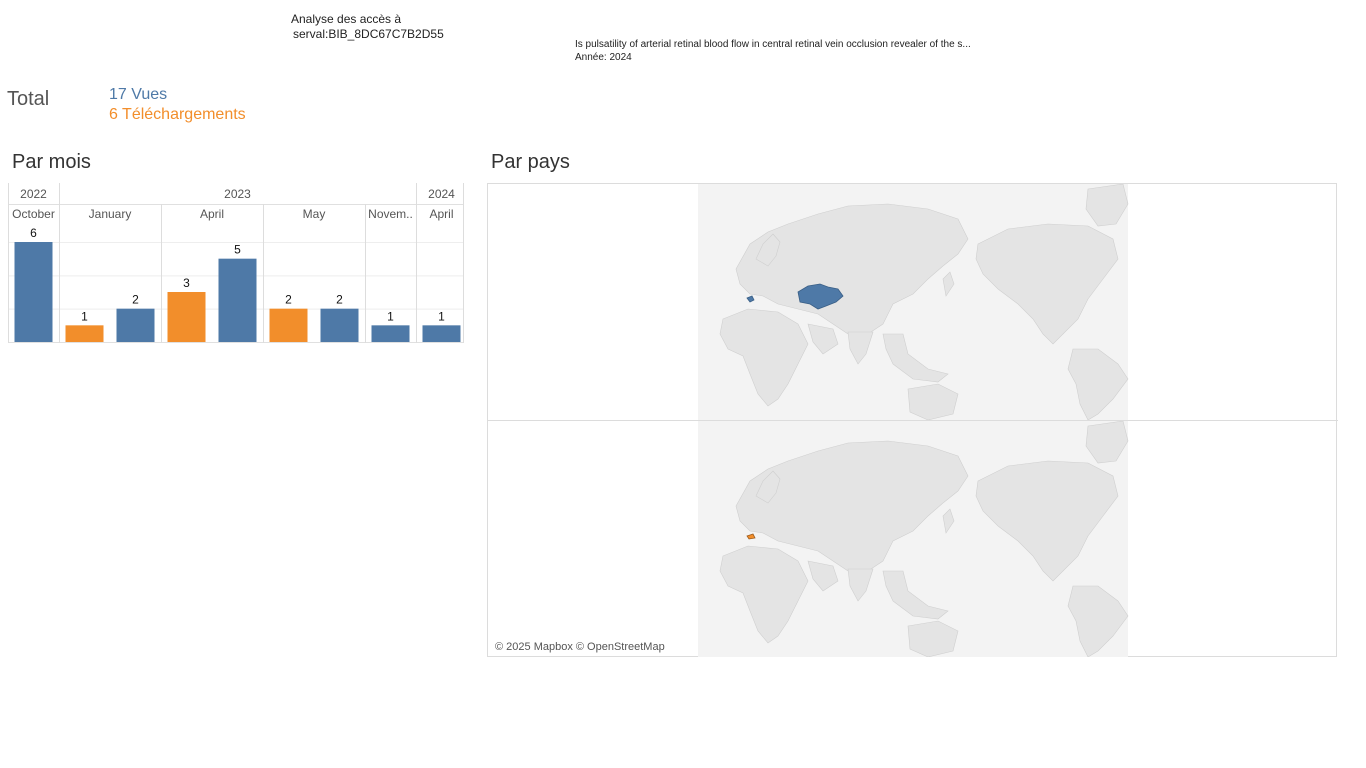 Image resolution: width=1366 pixels, height=768 pixels. What do you see at coordinates (186, 283) in the screenshot?
I see `data-label: 3` at bounding box center [186, 283].